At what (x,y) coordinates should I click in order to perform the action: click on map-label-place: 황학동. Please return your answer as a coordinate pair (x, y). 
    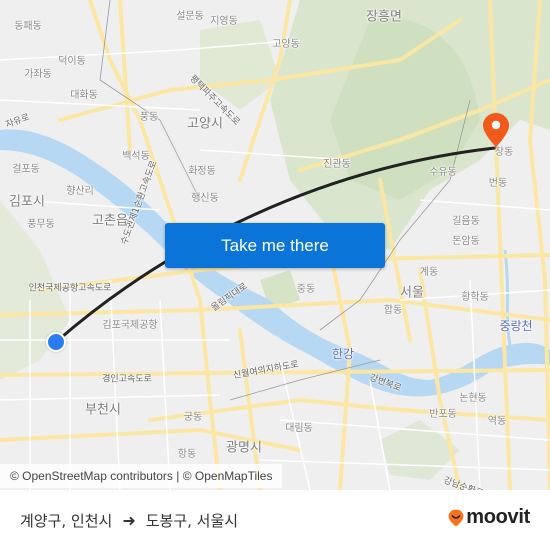
    Looking at the image, I should click on (475, 297).